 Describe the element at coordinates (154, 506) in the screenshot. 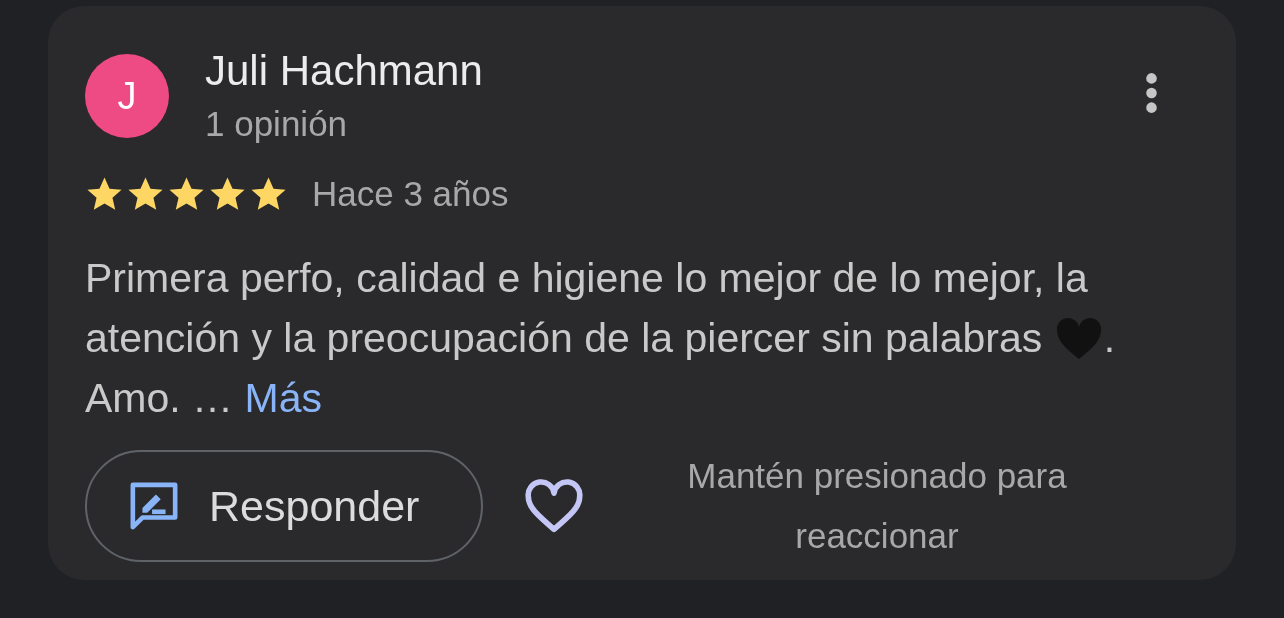

I see `reply-icon` at that location.